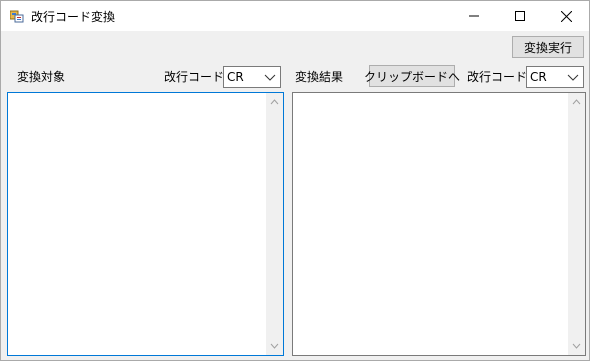  What do you see at coordinates (235, 77) in the screenshot?
I see `source-code-value: CR` at bounding box center [235, 77].